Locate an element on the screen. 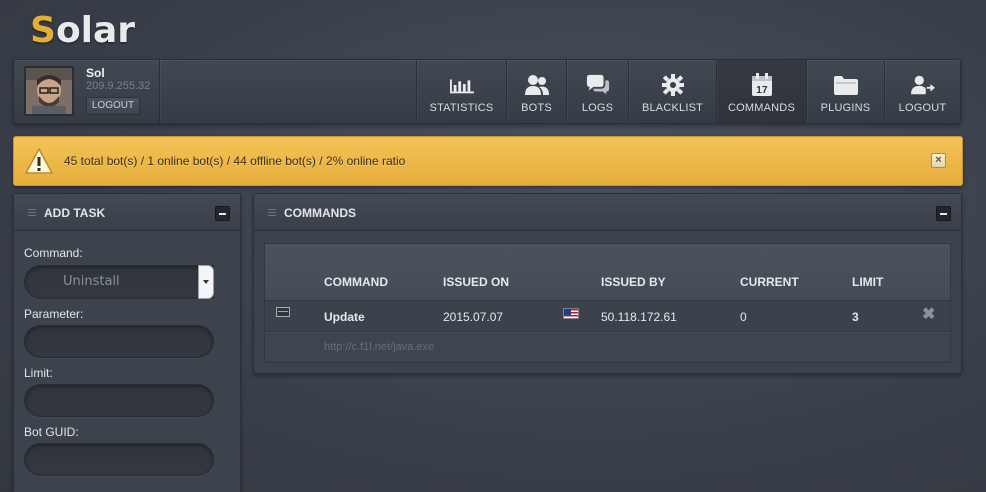 This screenshot has width=986, height=492. nav-bots: BOTS is located at coordinates (536, 91).